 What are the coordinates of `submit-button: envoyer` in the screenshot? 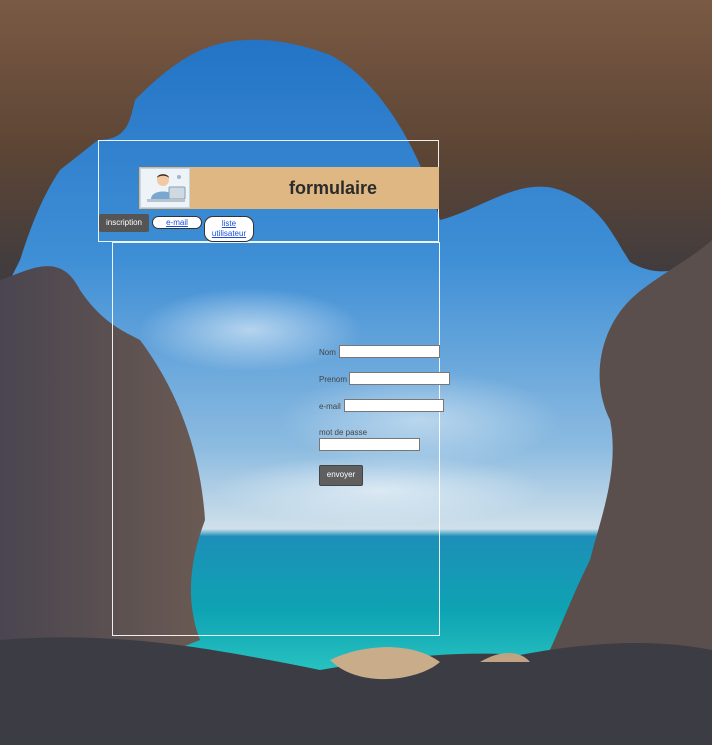 It's located at (341, 475).